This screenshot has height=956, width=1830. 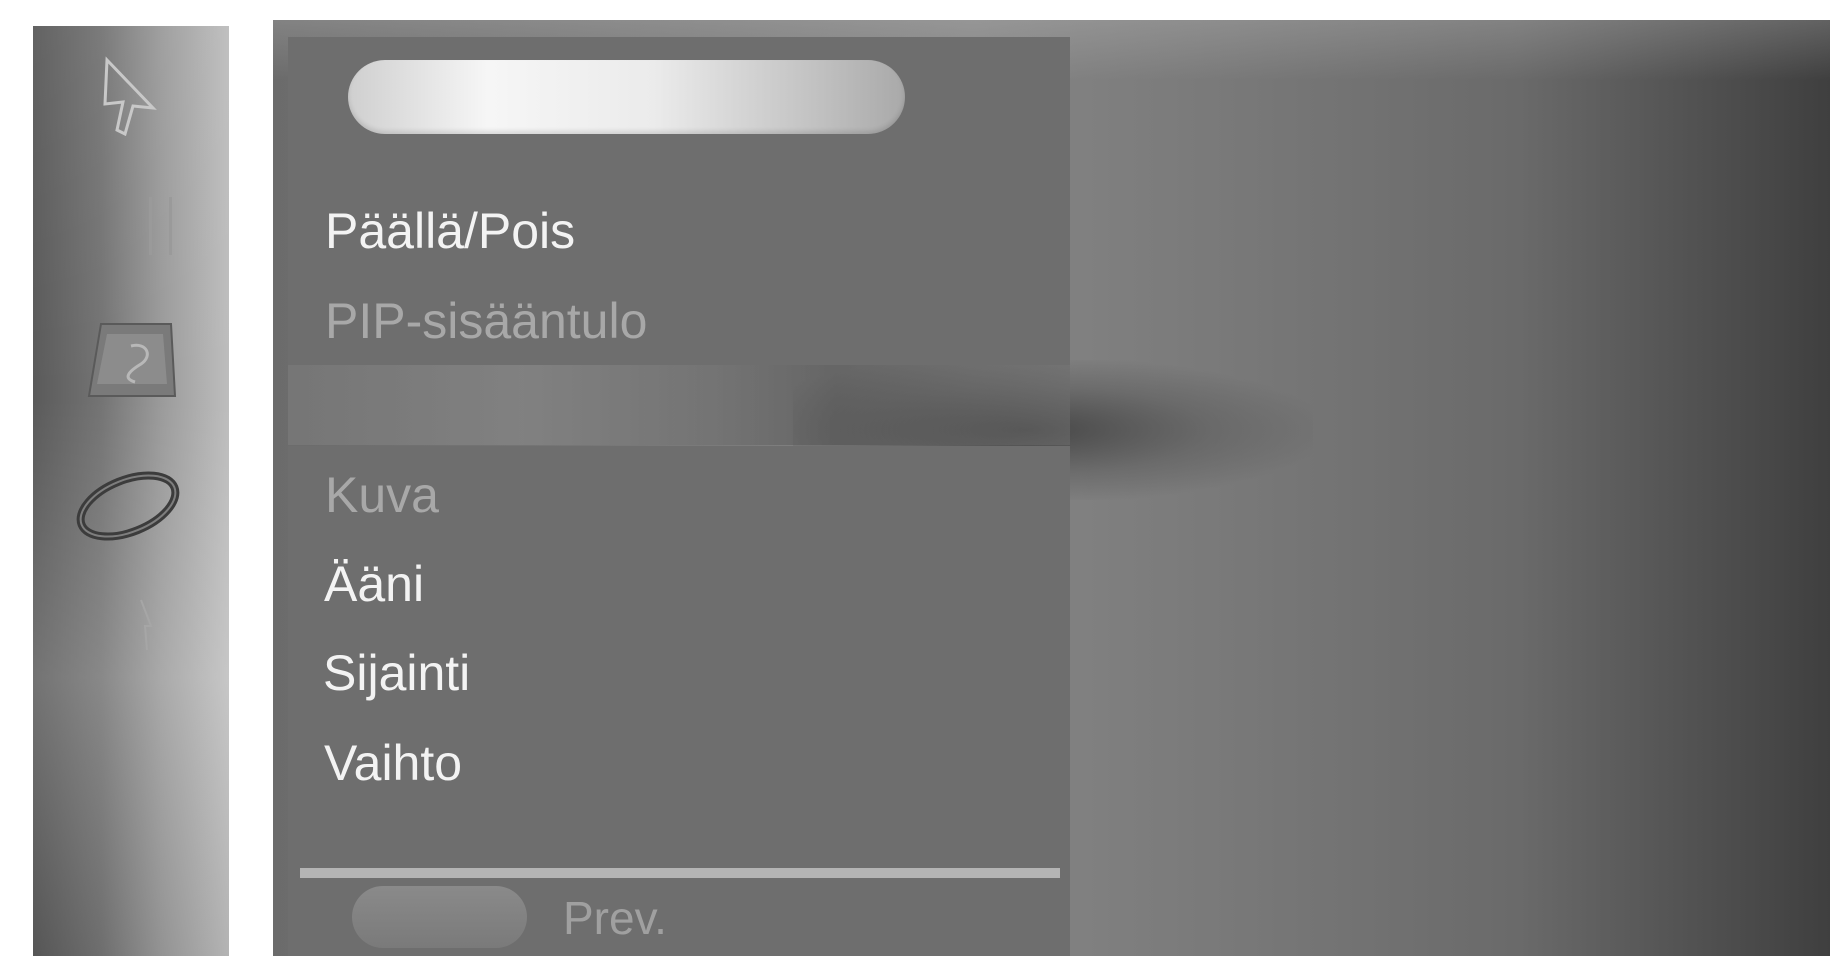 What do you see at coordinates (393, 763) in the screenshot?
I see `menu-item-swap: Vaihto` at bounding box center [393, 763].